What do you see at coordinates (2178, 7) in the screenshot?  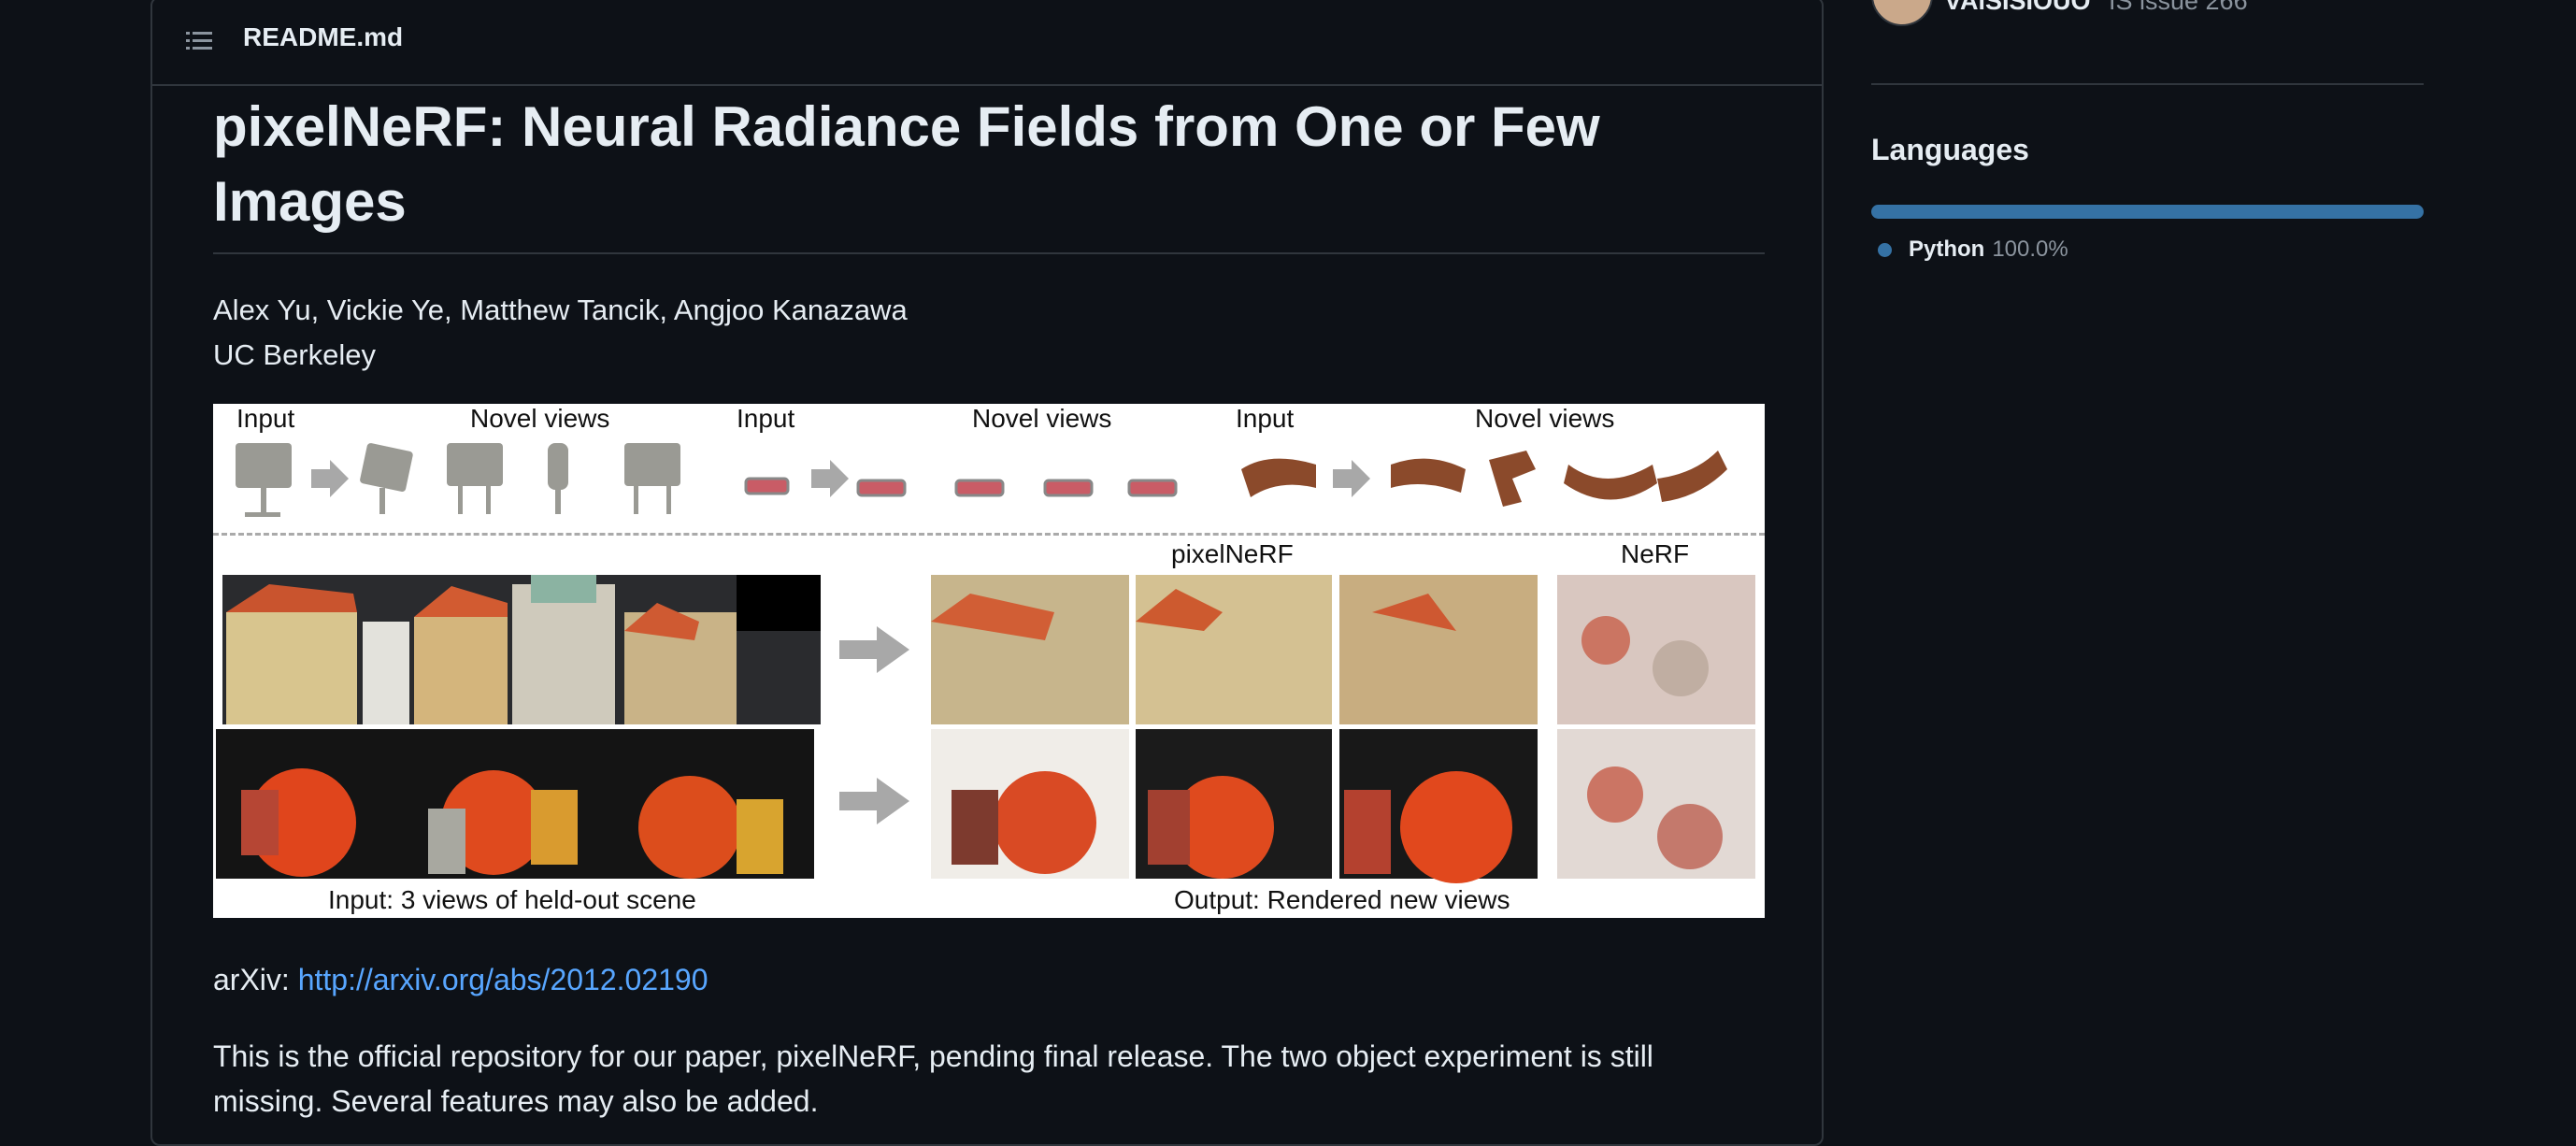 I see `contributor-meta: IS issue 266` at bounding box center [2178, 7].